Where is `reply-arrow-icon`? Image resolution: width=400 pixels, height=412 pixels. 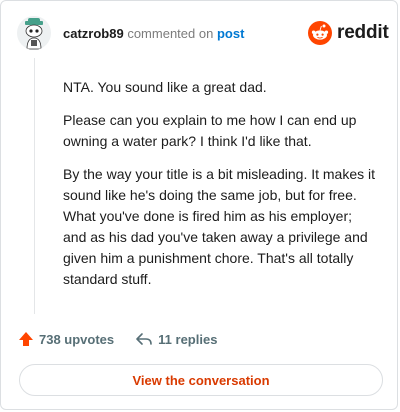 reply-arrow-icon is located at coordinates (144, 339).